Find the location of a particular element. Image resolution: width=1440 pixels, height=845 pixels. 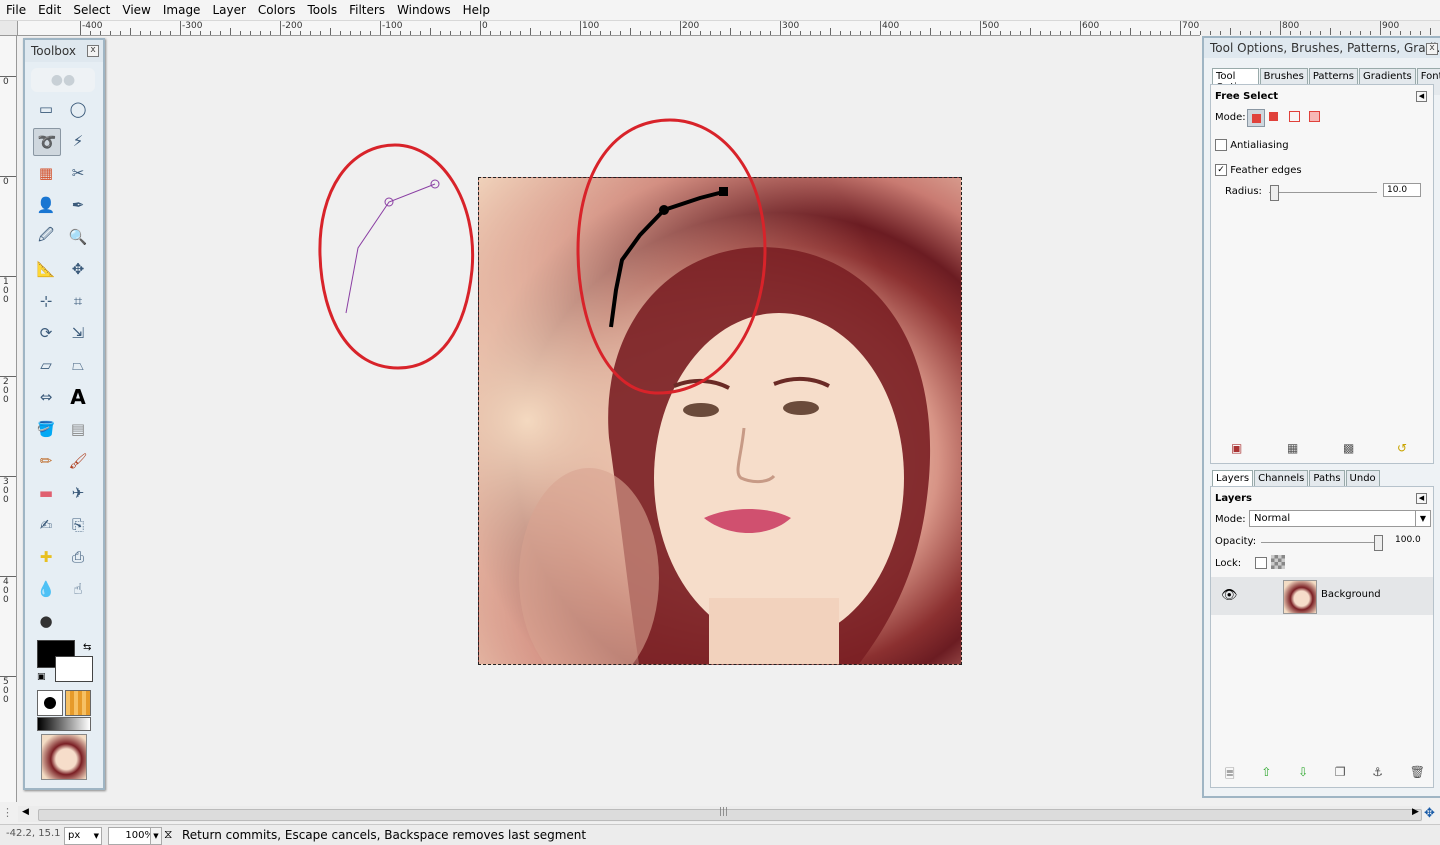

flip-tool-icon: ⇔ is located at coordinates (46, 397).